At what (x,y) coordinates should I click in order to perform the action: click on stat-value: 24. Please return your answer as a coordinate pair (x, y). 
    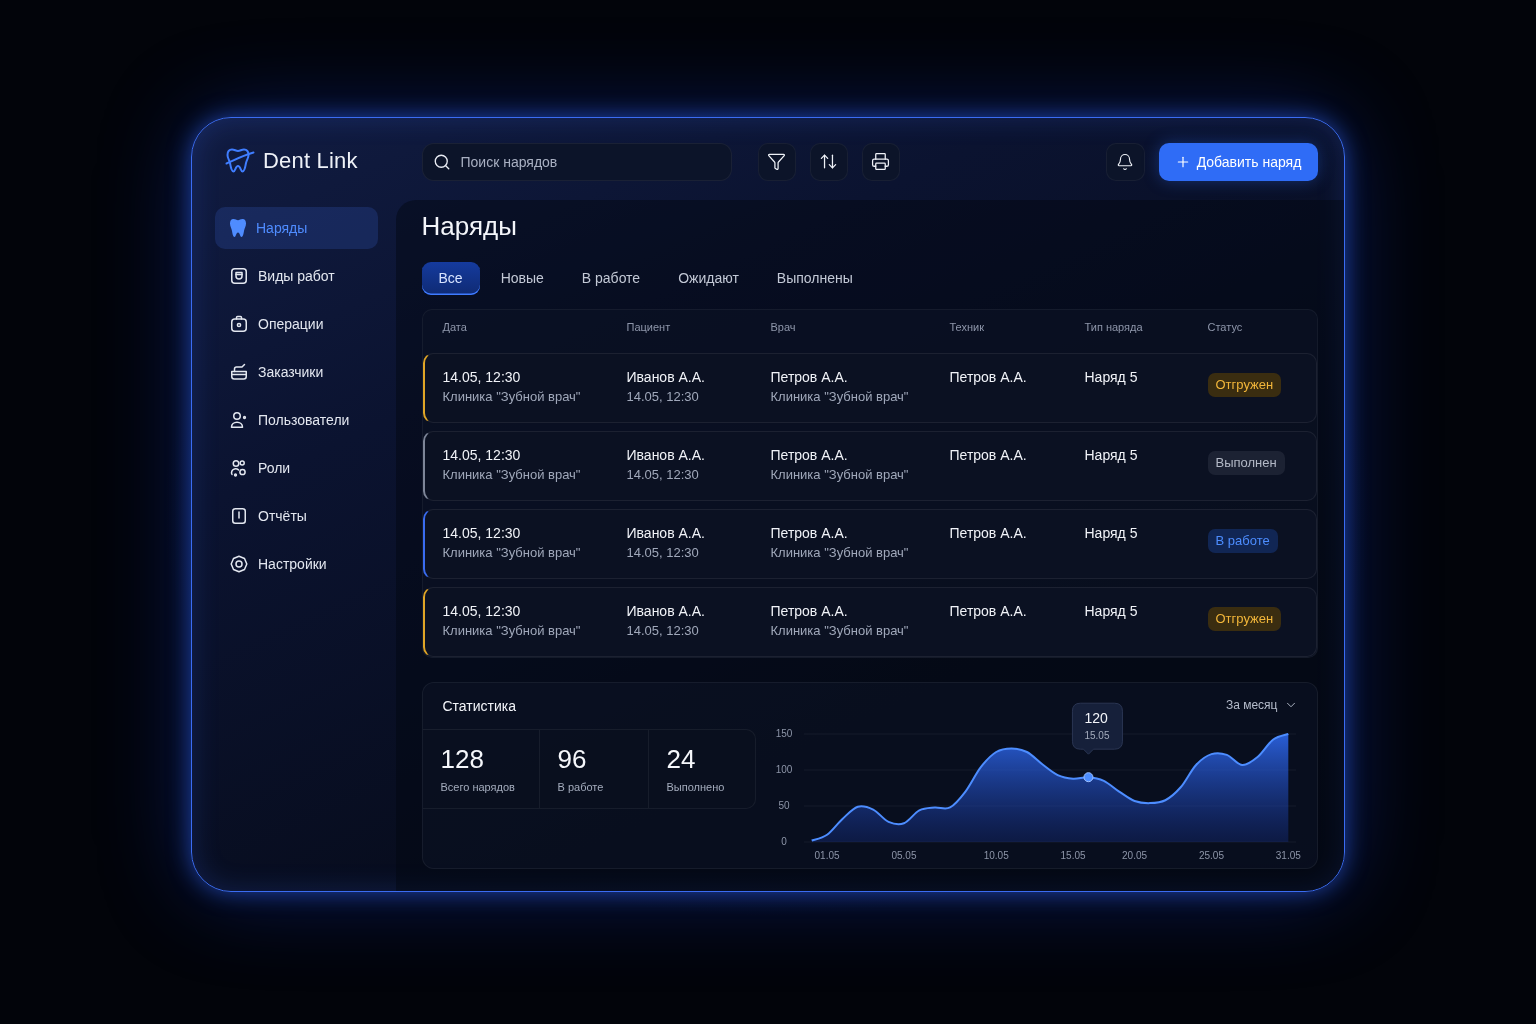
    Looking at the image, I should click on (681, 758).